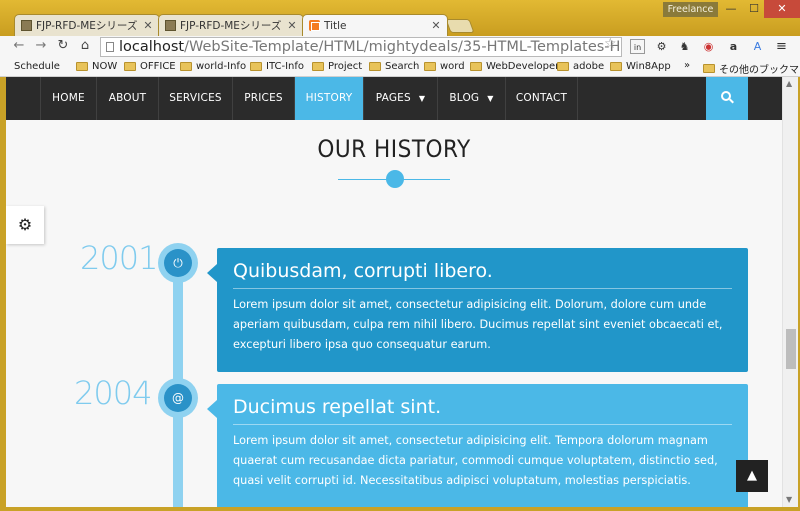 This screenshot has height=511, width=800. I want to click on browser-tab-active: Title ✕, so click(375, 25).